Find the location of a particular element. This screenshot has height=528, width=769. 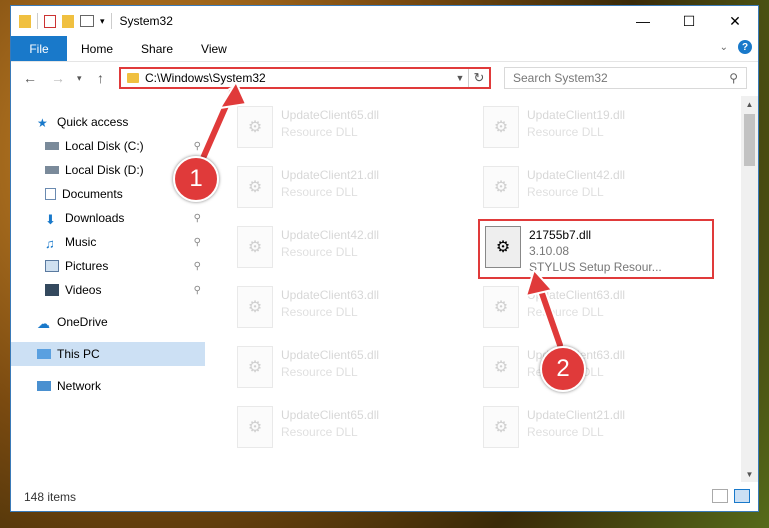

tab-file: File is located at coordinates (39, 48).